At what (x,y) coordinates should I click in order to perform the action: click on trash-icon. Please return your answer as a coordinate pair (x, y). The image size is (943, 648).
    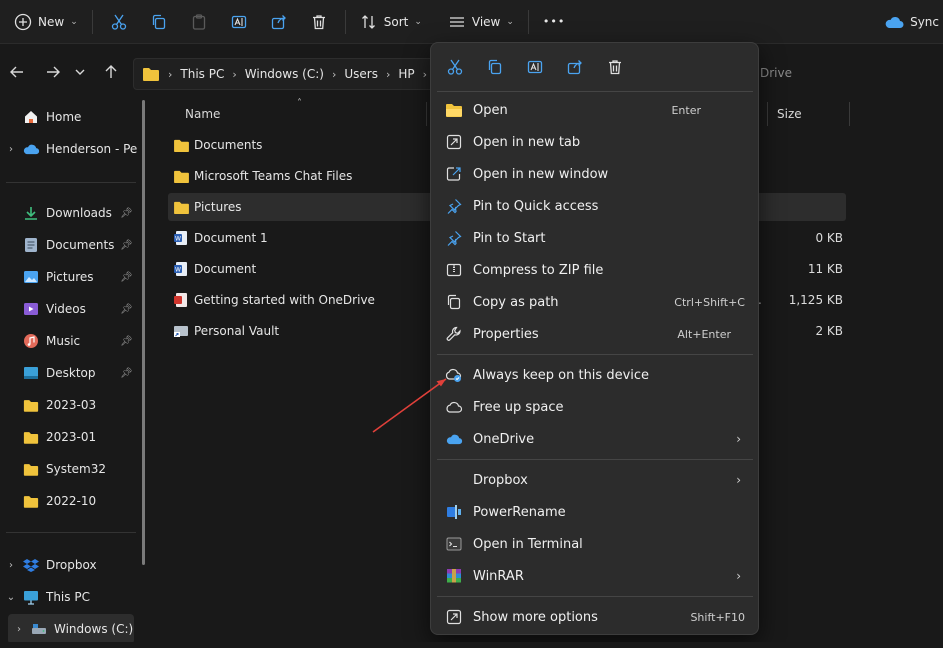
    Looking at the image, I should click on (615, 67).